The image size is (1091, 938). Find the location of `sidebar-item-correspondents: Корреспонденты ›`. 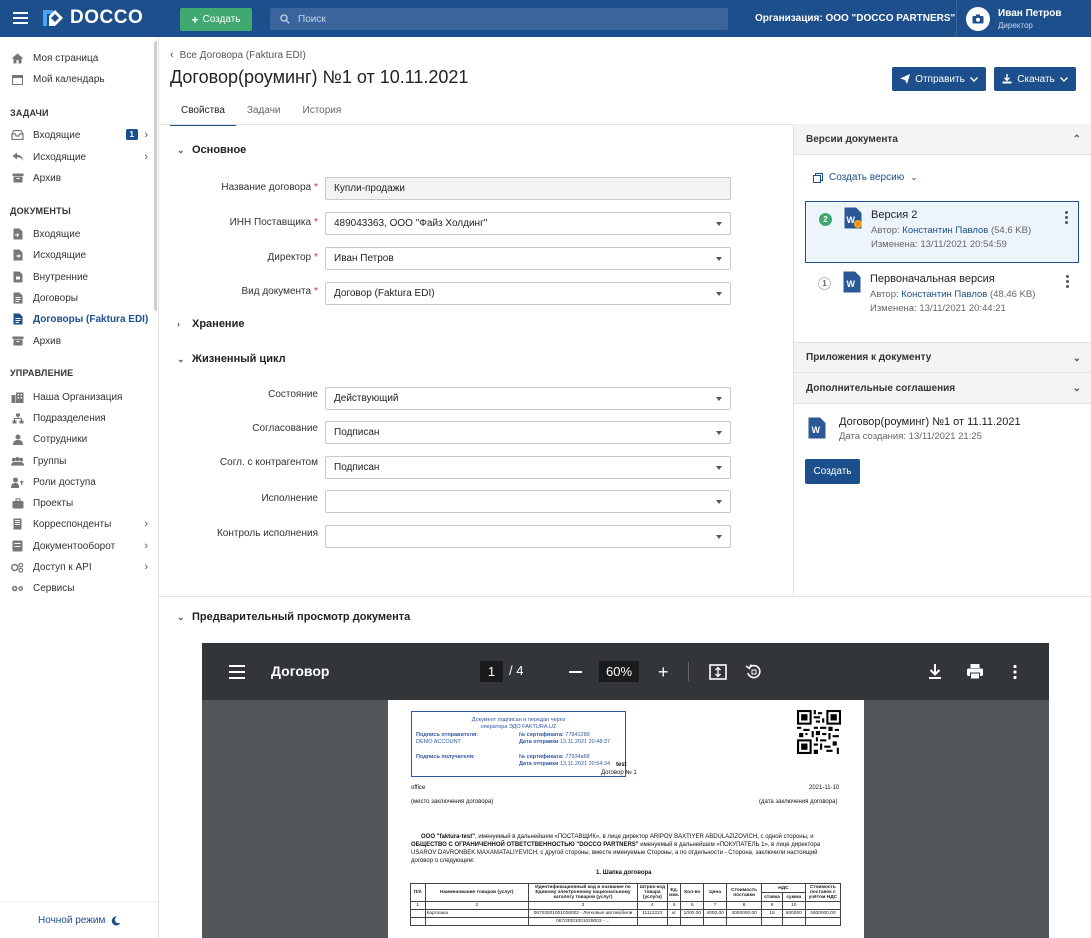

sidebar-item-correspondents: Корреспонденты › is located at coordinates (76, 524).